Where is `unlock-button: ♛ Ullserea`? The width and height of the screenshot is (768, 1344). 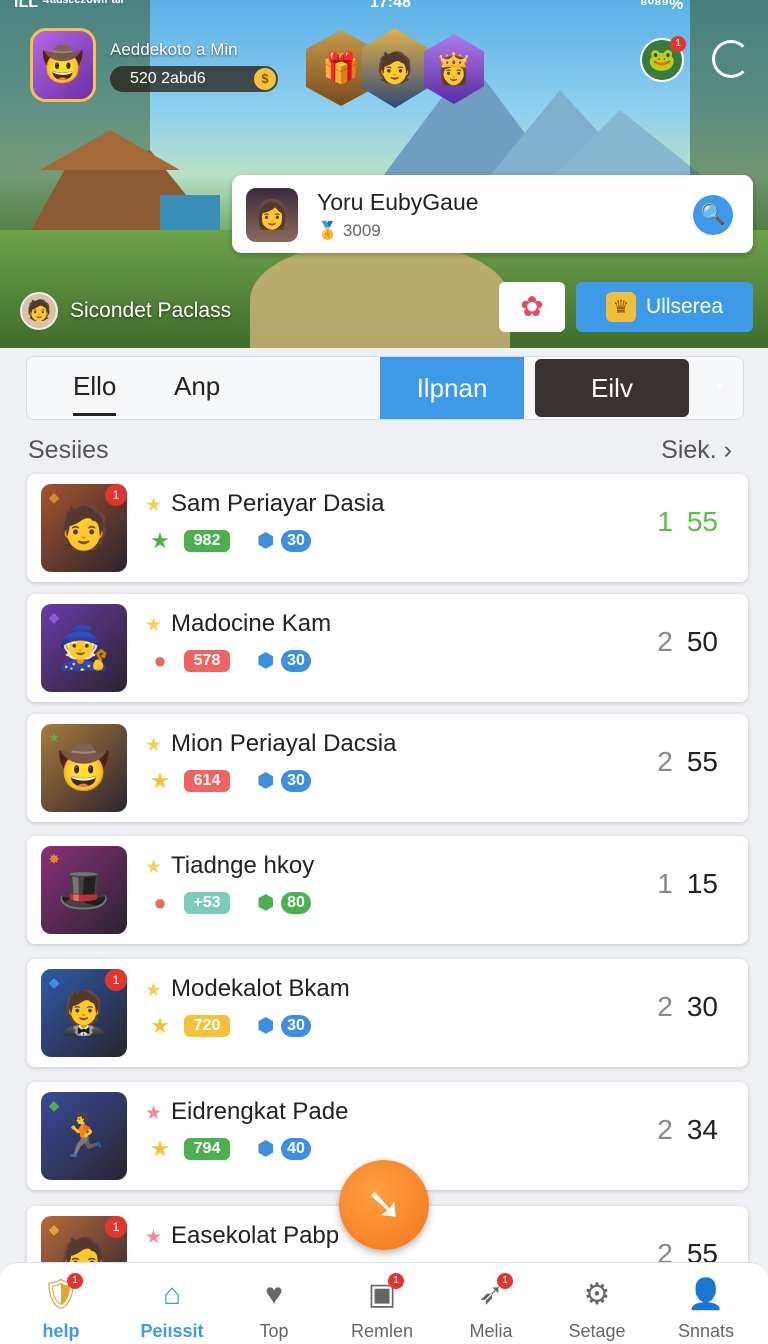
unlock-button: ♛ Ullserea is located at coordinates (664, 307).